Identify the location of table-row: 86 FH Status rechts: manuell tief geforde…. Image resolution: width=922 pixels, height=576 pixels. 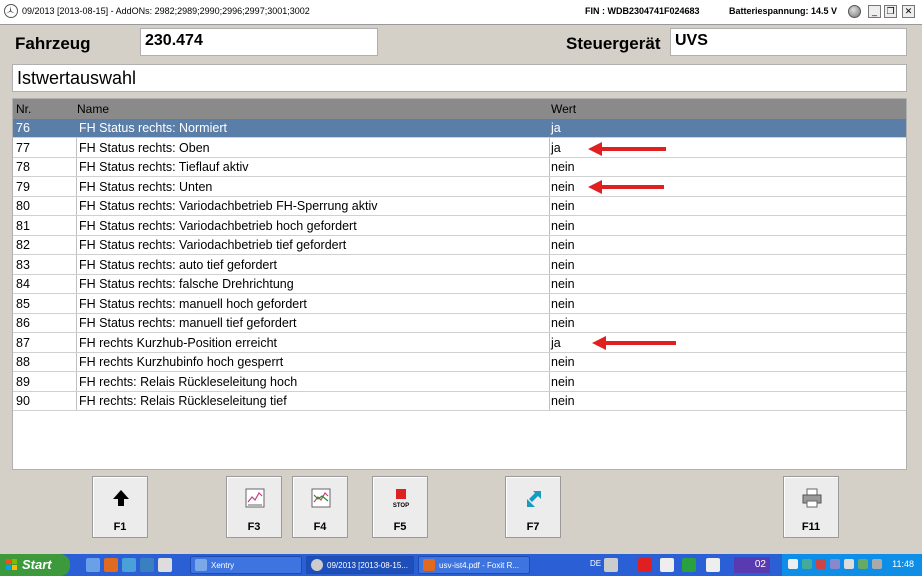
(459, 323).